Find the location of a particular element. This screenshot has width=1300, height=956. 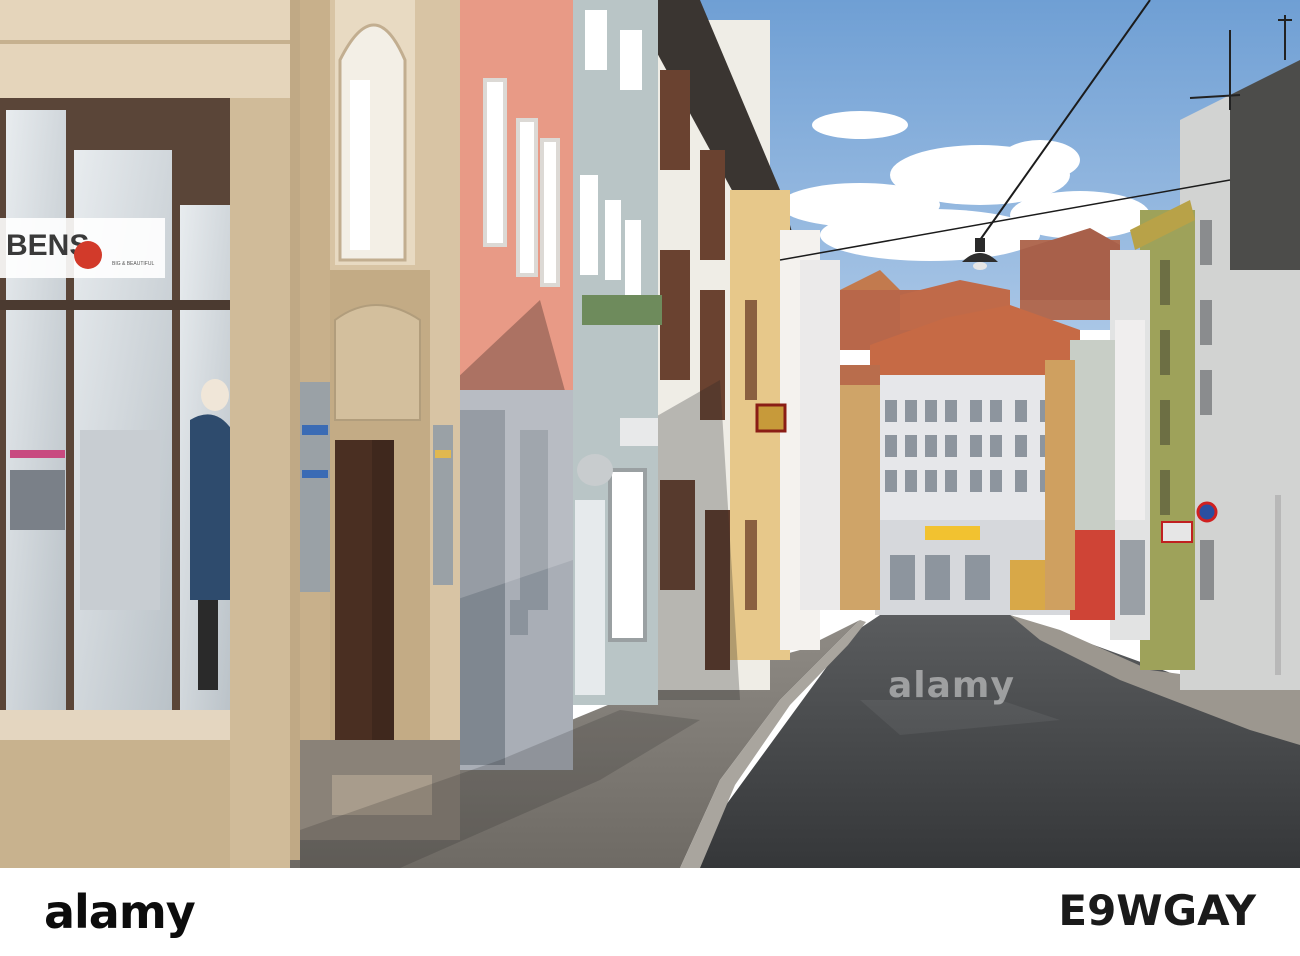

footer-bar: alamy E9WGAY is located at coordinates (650, 912).